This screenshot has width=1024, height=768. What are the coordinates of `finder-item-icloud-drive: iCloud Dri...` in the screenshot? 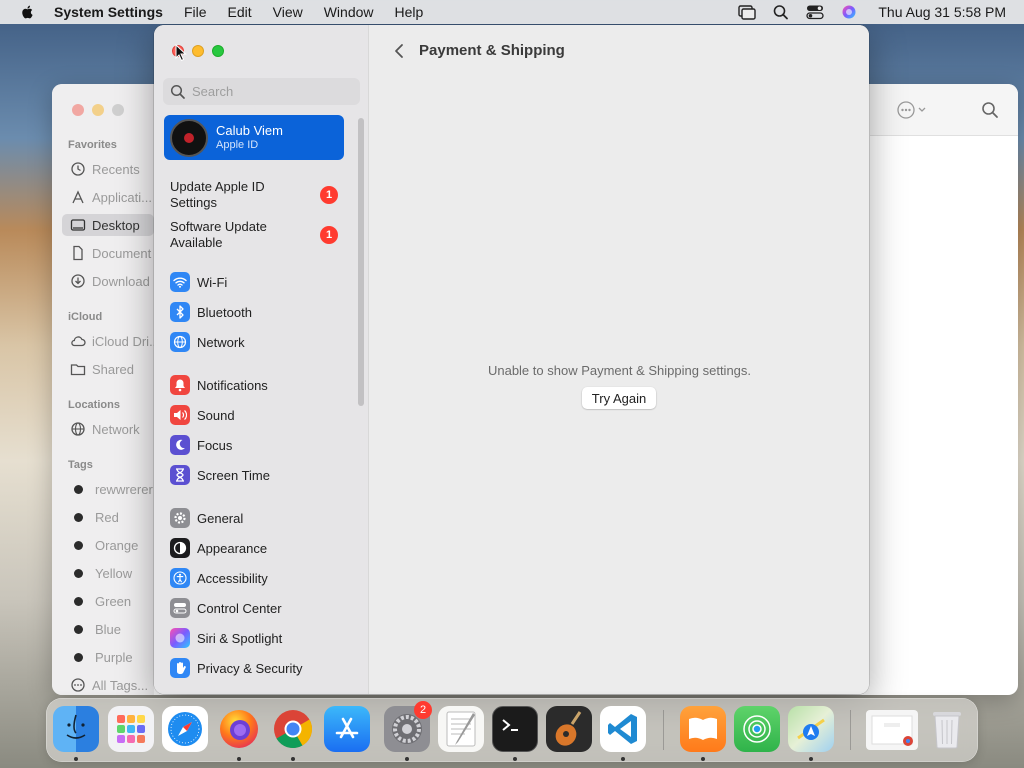 It's located at (112, 341).